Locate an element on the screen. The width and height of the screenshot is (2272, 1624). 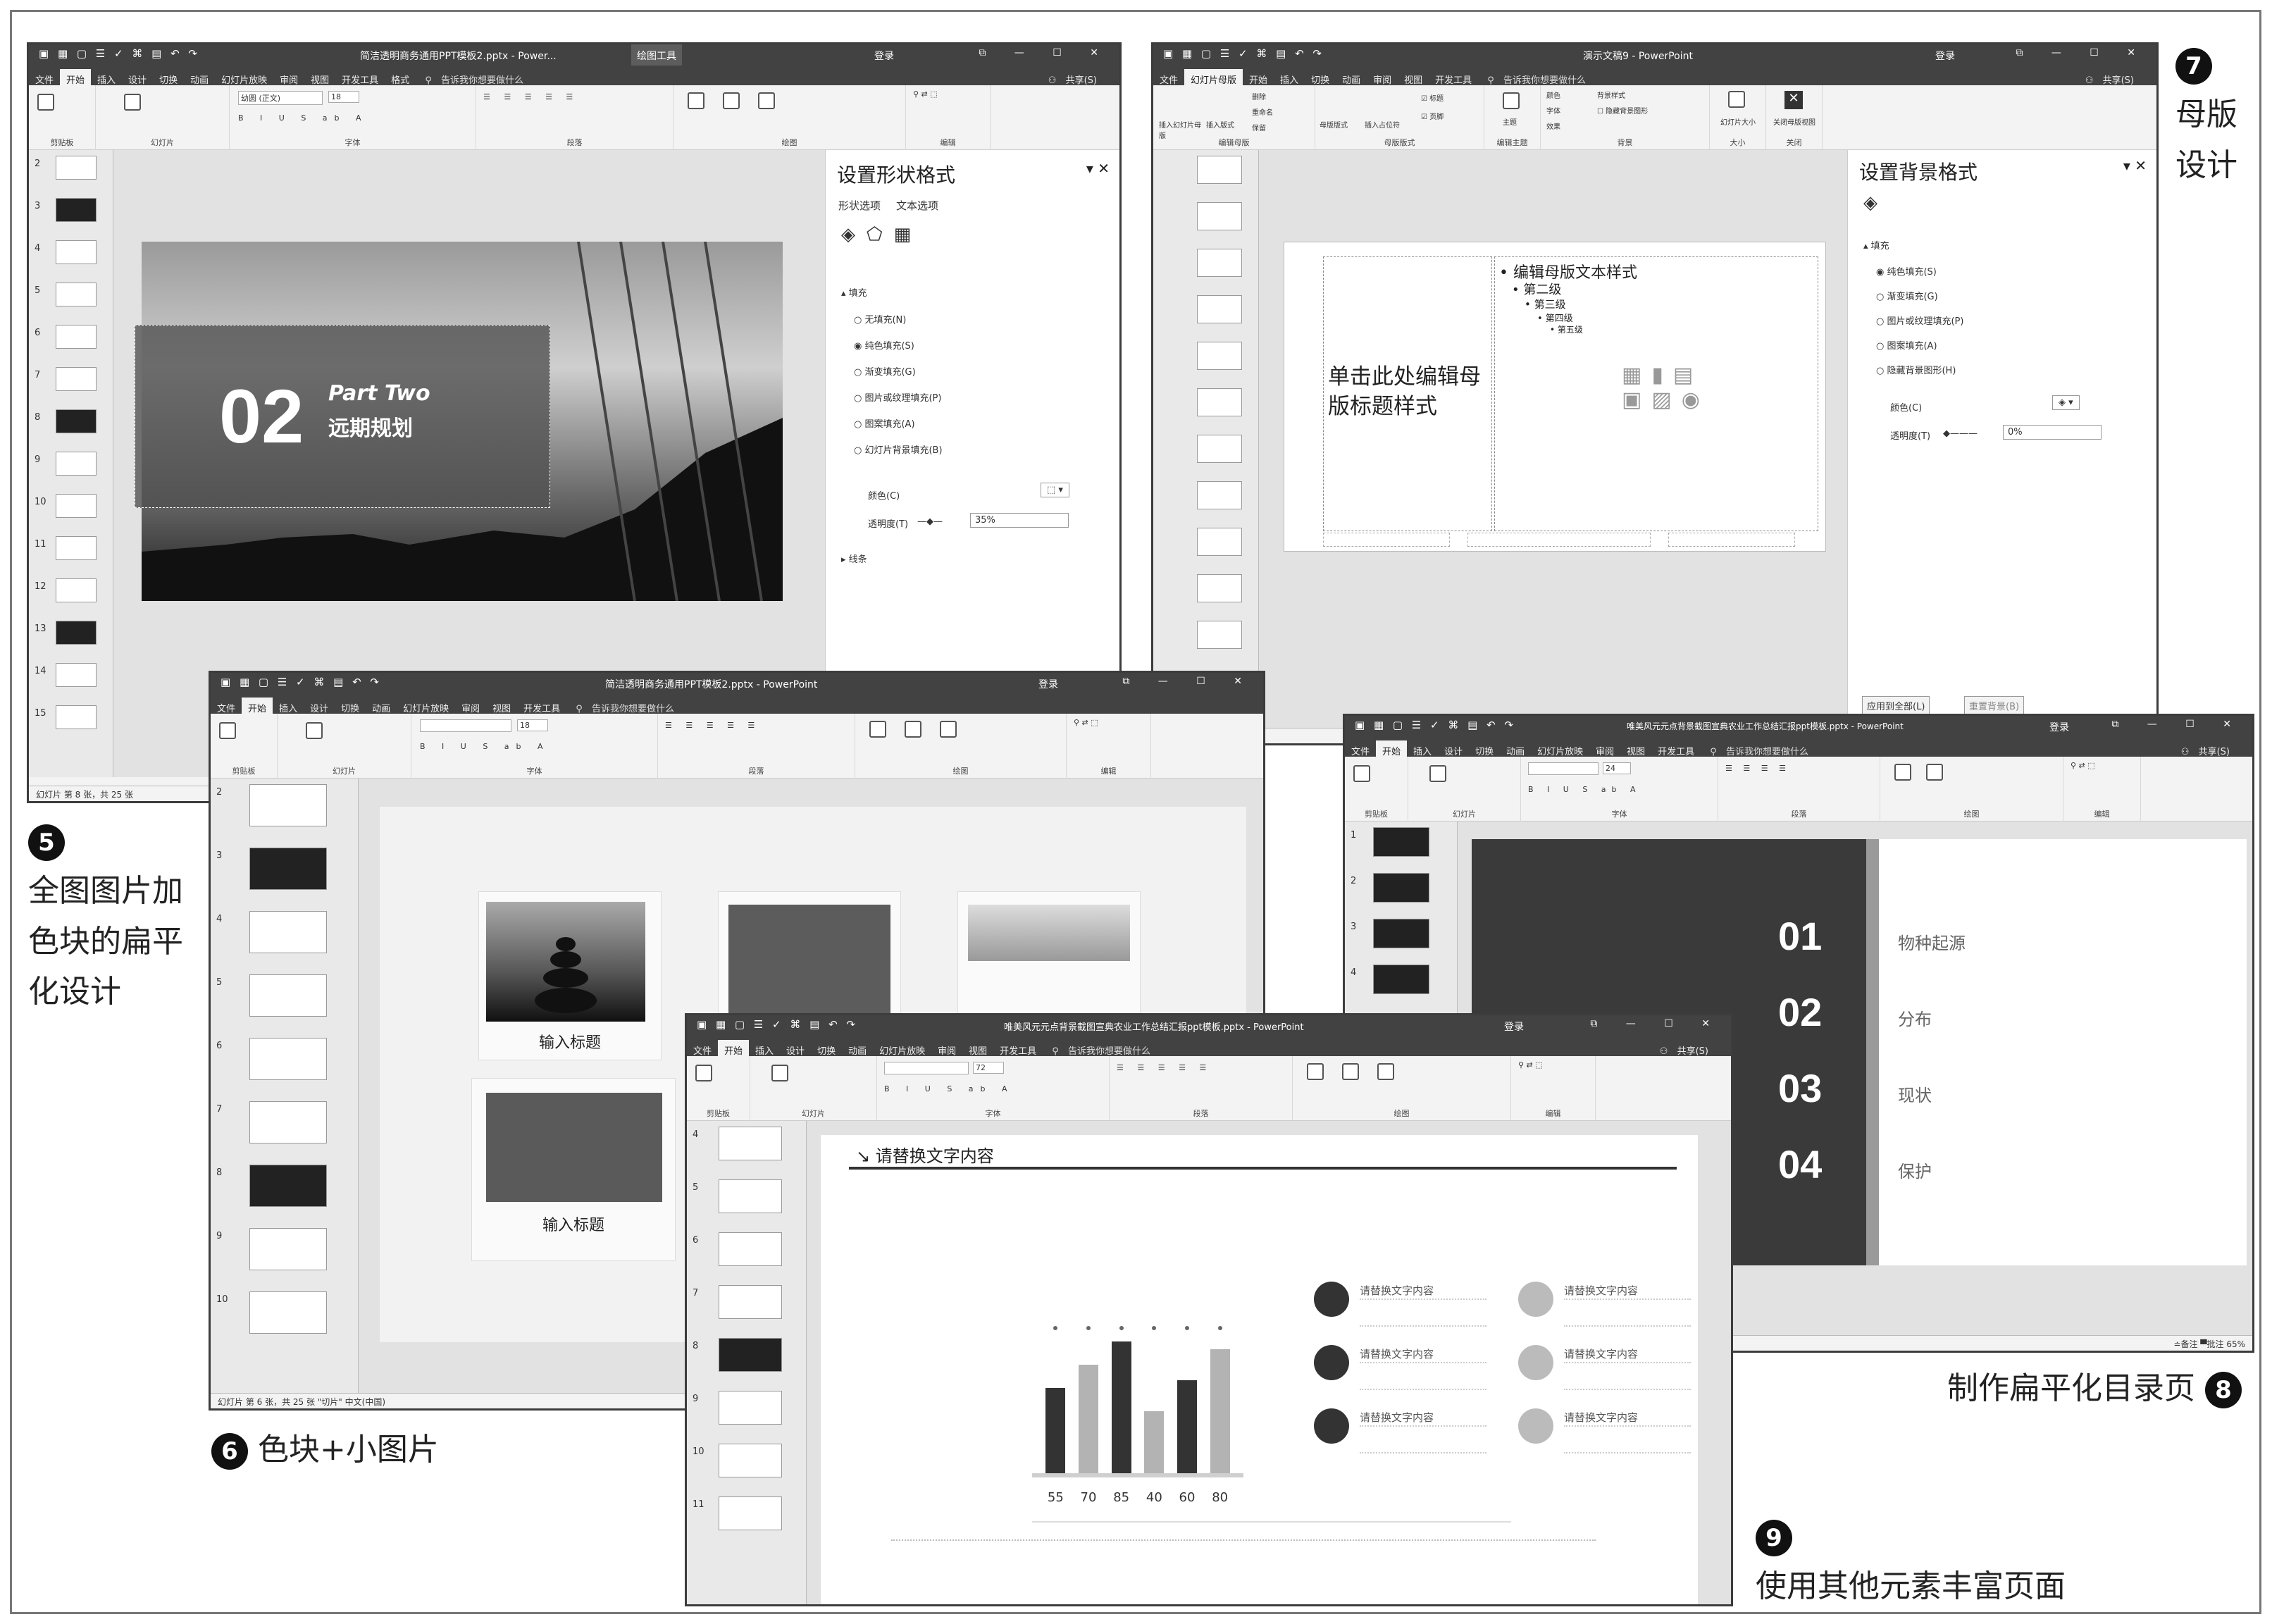
apply-all-button: 应用到全部(L) is located at coordinates (1896, 705).